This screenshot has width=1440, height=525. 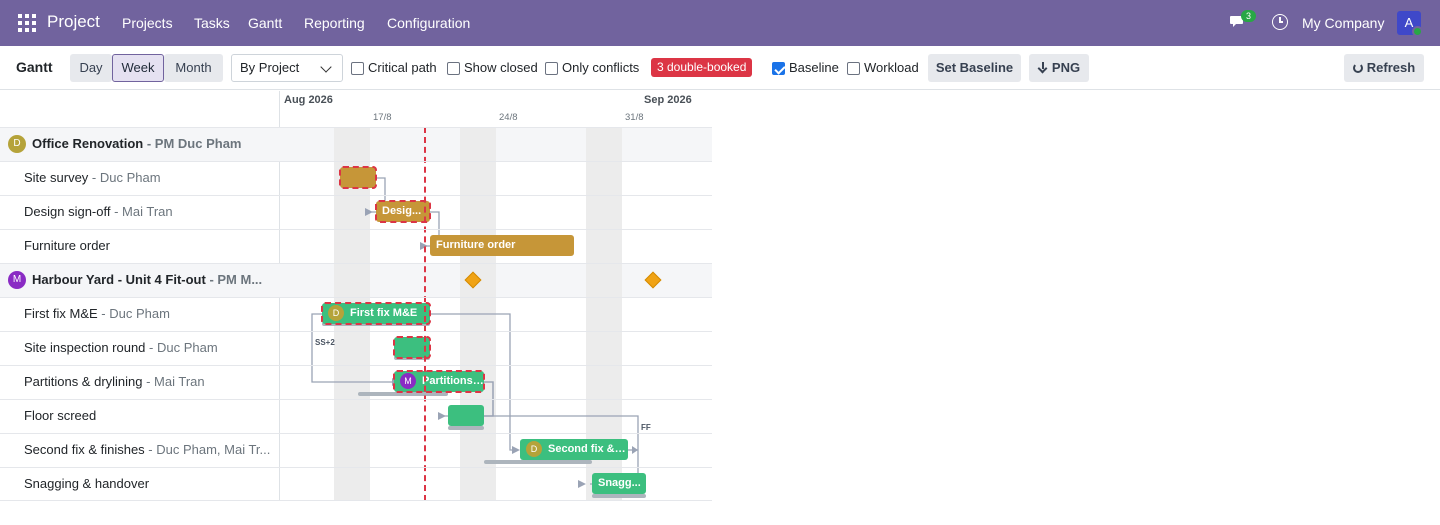 What do you see at coordinates (814, 67) in the screenshot?
I see `baseline-label: Baseline` at bounding box center [814, 67].